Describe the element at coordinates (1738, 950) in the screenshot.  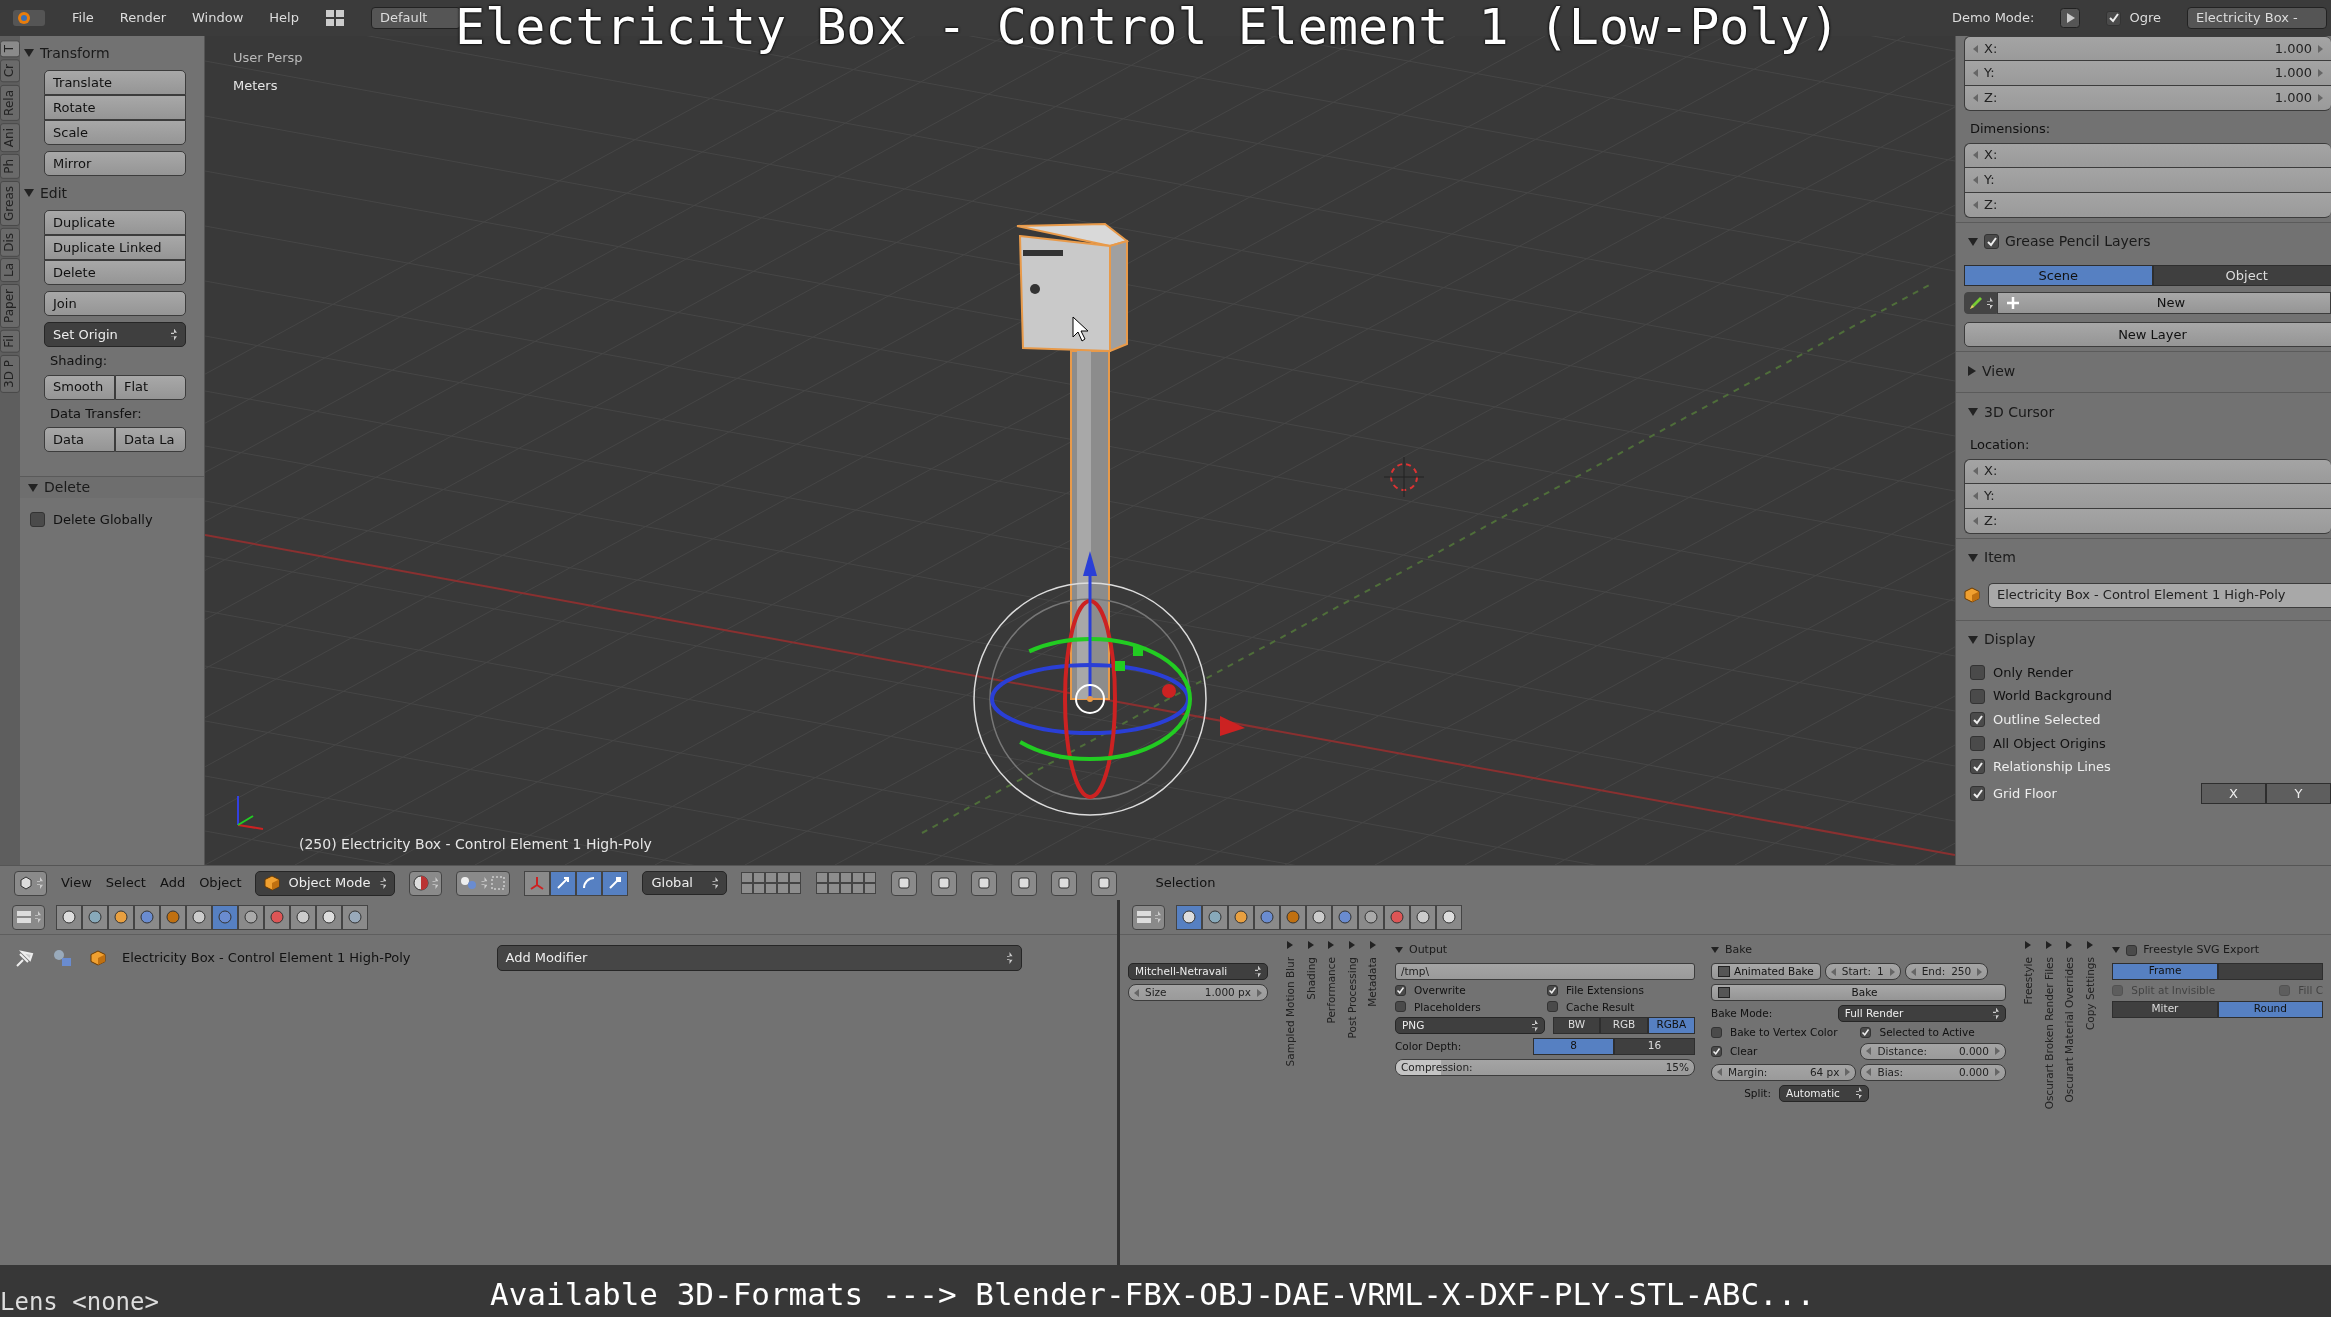
I see `panel-title: Bake` at that location.